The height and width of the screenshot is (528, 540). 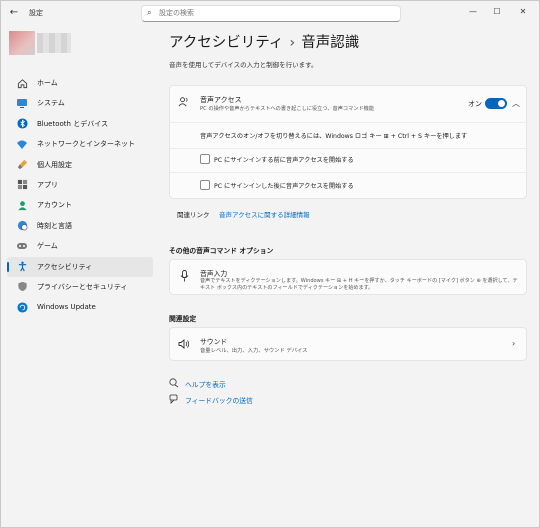 I want to click on title-bar: ← 設定 ⌕ — ☐ ✕, so click(x=270, y=13).